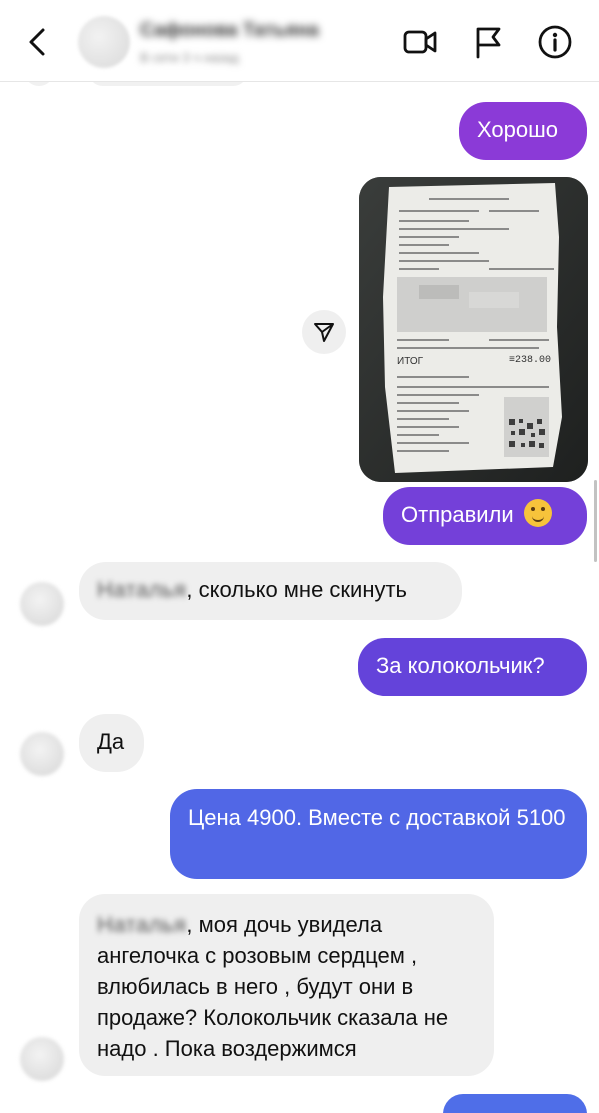  Describe the element at coordinates (378, 834) in the screenshot. I see `message-bubble-outgoing: Цена 4900. Вместе с доставкой 5100` at that location.